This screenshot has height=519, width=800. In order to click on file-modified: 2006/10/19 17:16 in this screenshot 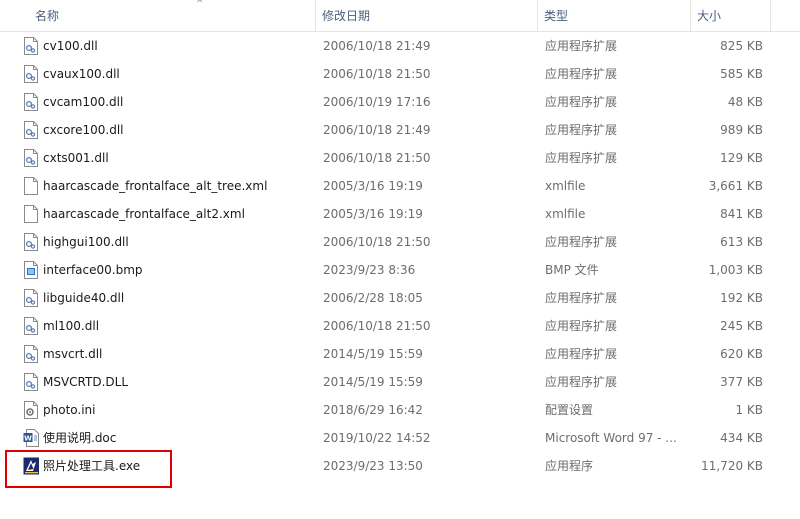, I will do `click(377, 102)`.